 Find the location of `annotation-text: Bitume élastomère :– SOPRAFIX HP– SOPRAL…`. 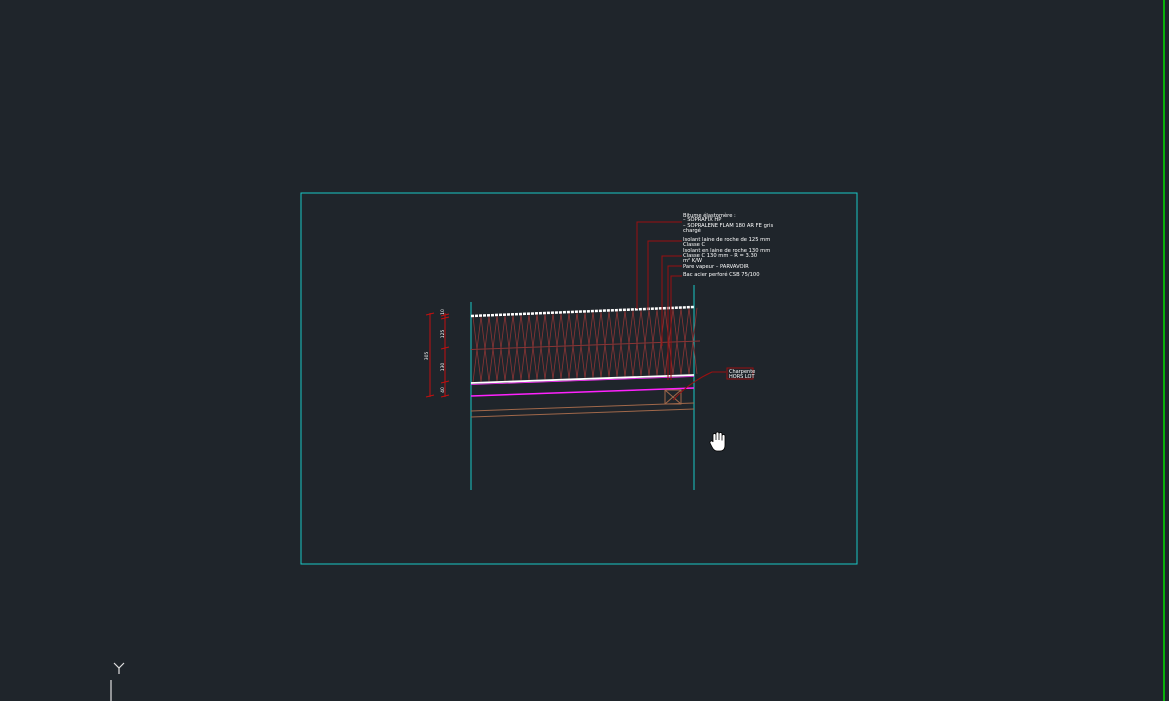

annotation-text: Bitume élastomère :– SOPRAFIX HP– SOPRAL… is located at coordinates (728, 245).